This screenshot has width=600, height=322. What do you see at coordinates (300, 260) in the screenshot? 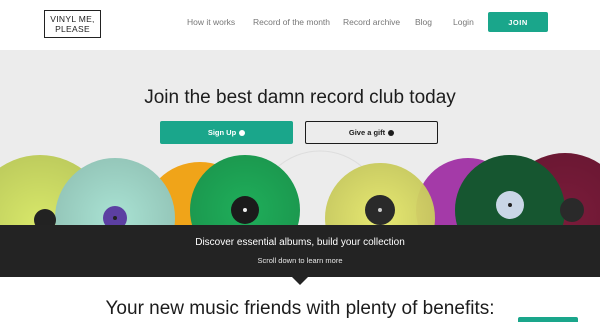
I see `scroll-hint: Scroll down to learn more` at bounding box center [300, 260].